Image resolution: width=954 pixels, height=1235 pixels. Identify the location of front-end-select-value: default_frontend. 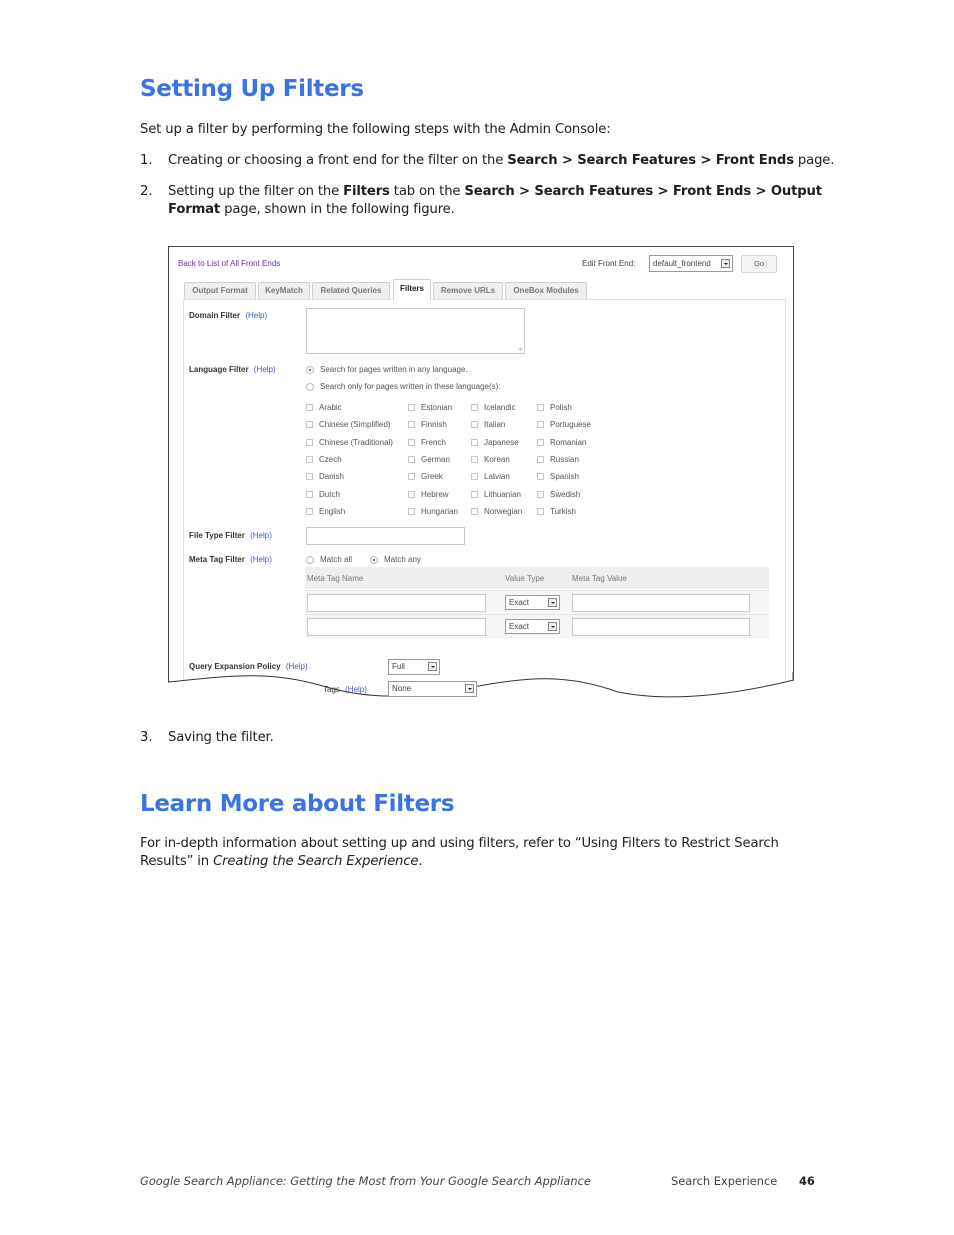
(682, 263).